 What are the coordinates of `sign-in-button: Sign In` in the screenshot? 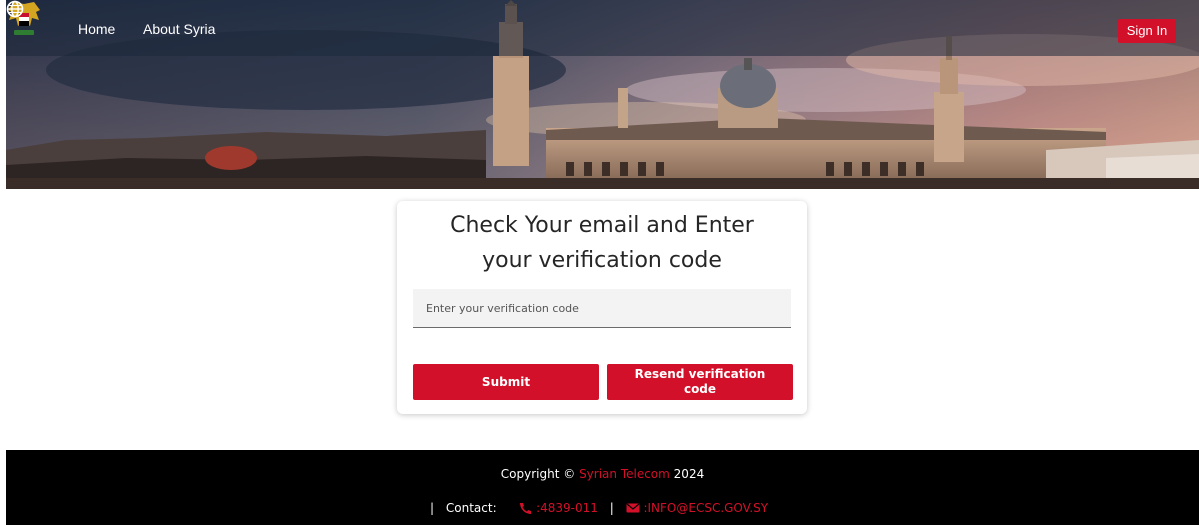 It's located at (1147, 31).